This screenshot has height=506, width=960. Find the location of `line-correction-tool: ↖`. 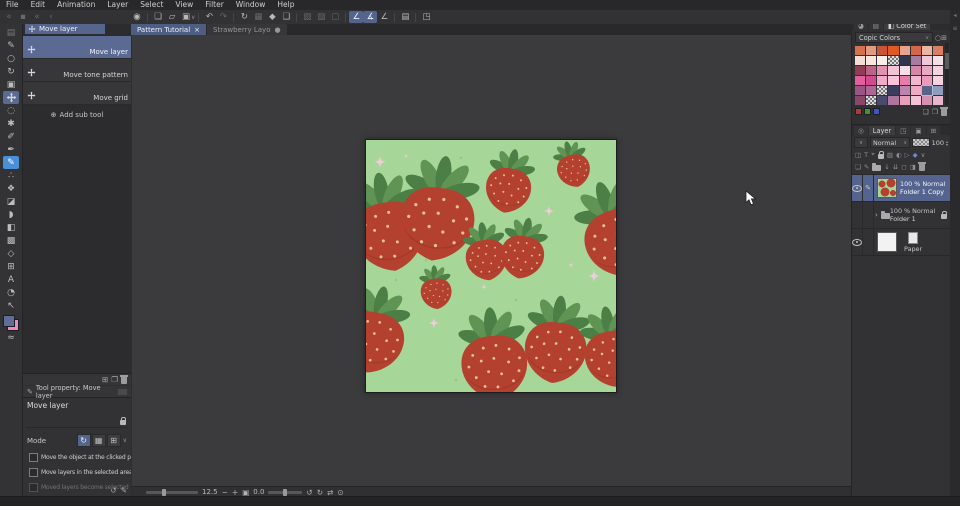

line-correction-tool: ↖ is located at coordinates (11, 305).